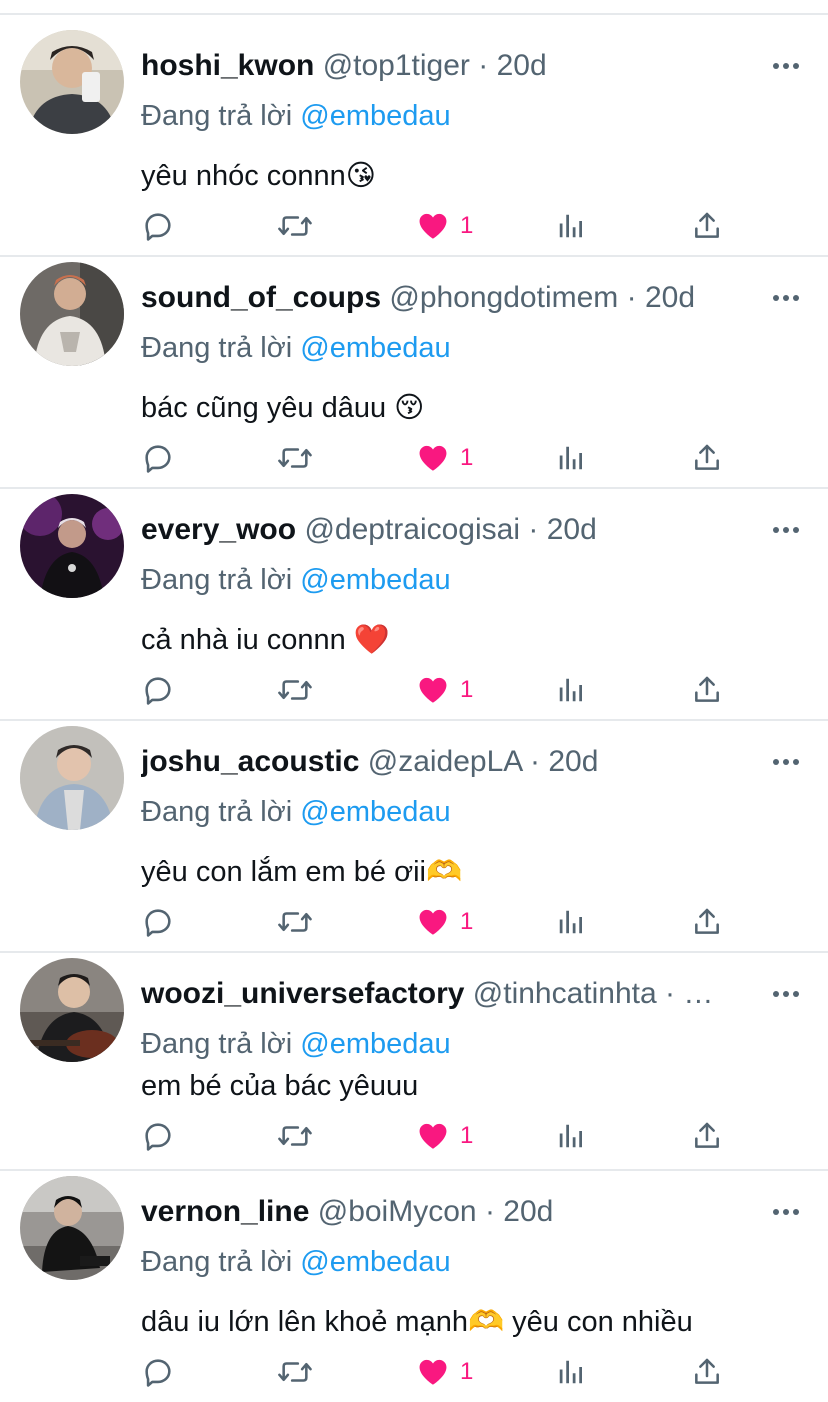 The width and height of the screenshot is (828, 1402). Describe the element at coordinates (396, 65) in the screenshot. I see `user-handle: @top1tiger` at that location.